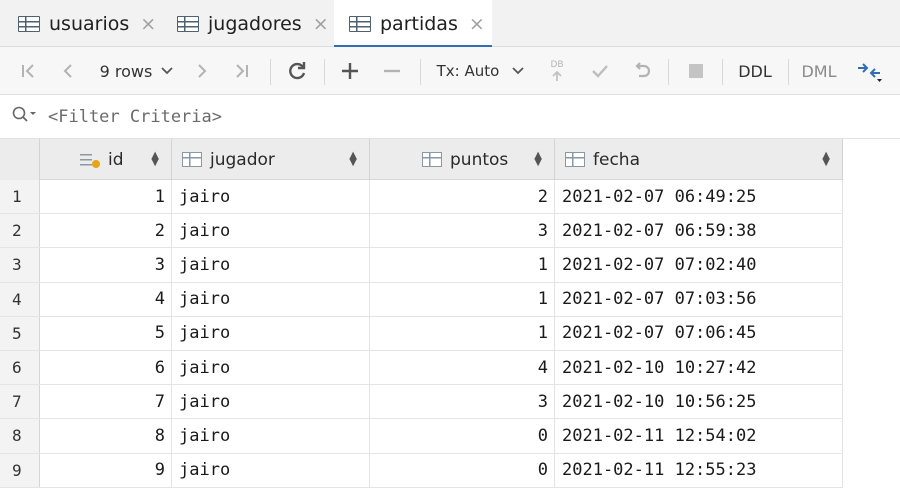  What do you see at coordinates (202, 71) in the screenshot?
I see `next-page-button` at bounding box center [202, 71].